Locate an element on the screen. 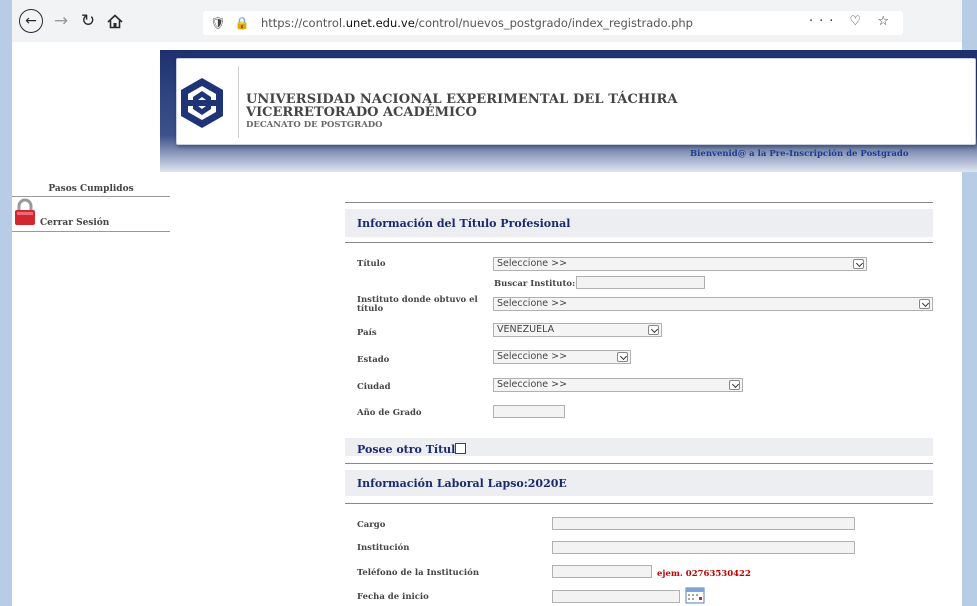 The width and height of the screenshot is (977, 606). sidebar-divider-bottom is located at coordinates (91, 231).